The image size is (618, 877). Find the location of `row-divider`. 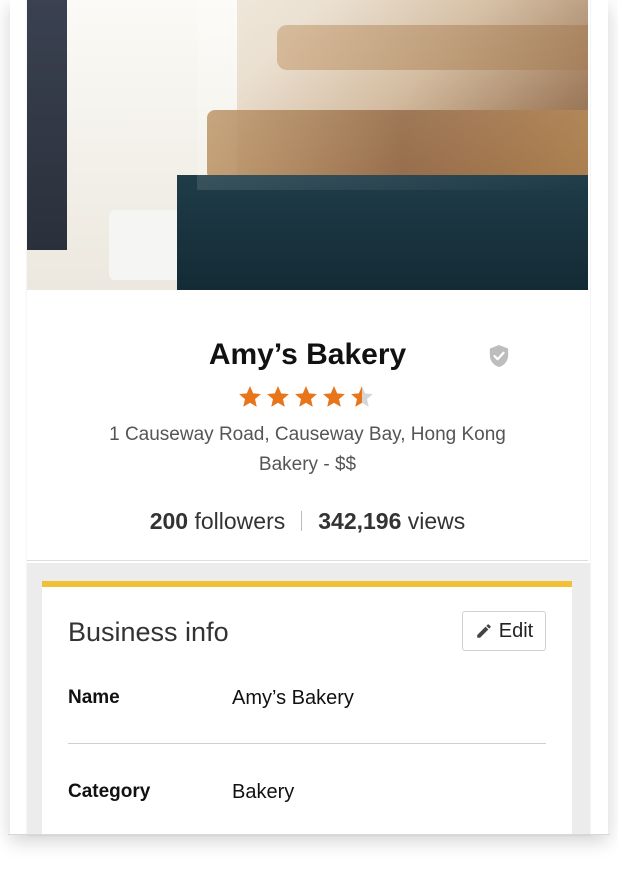

row-divider is located at coordinates (307, 743).